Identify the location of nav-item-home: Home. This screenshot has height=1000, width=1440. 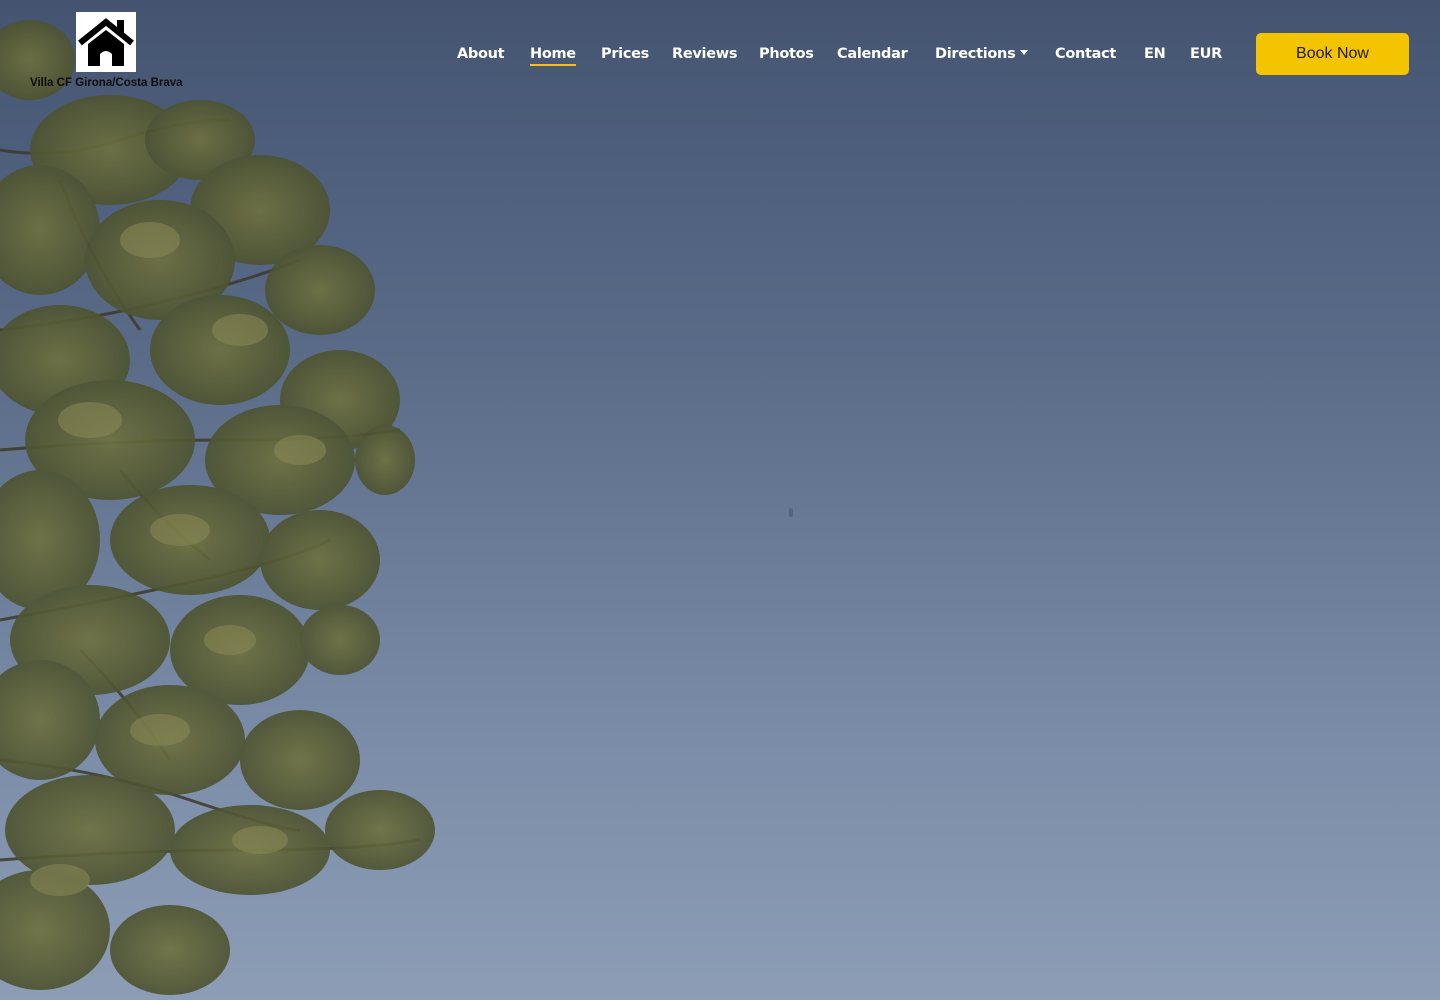
(553, 55).